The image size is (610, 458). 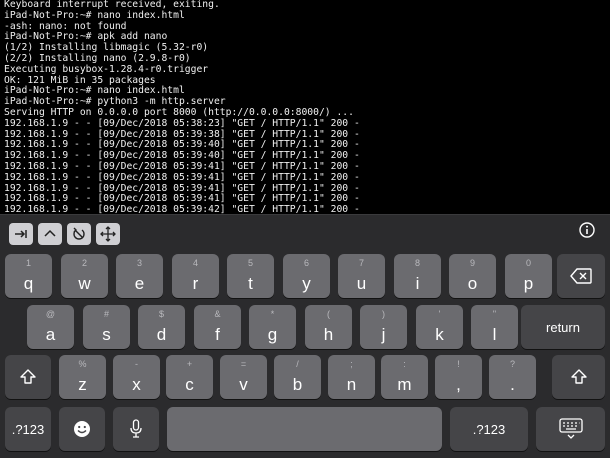 I want to click on key-x: -x, so click(x=136, y=377).